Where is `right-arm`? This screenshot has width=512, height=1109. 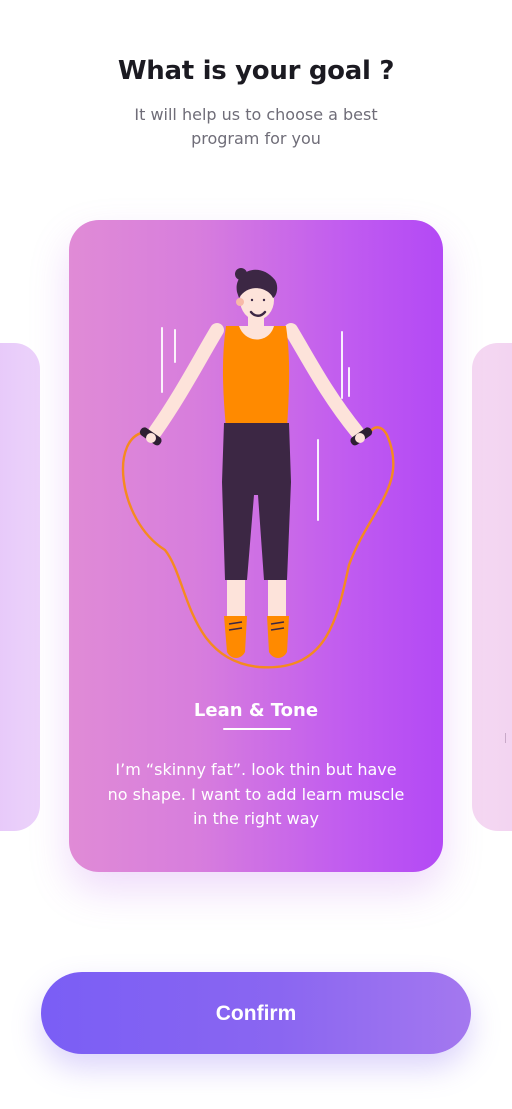
right-arm is located at coordinates (324, 381).